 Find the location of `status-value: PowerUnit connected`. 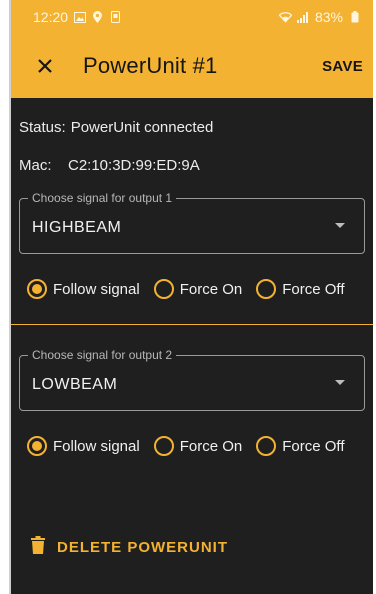

status-value: PowerUnit connected is located at coordinates (142, 127).